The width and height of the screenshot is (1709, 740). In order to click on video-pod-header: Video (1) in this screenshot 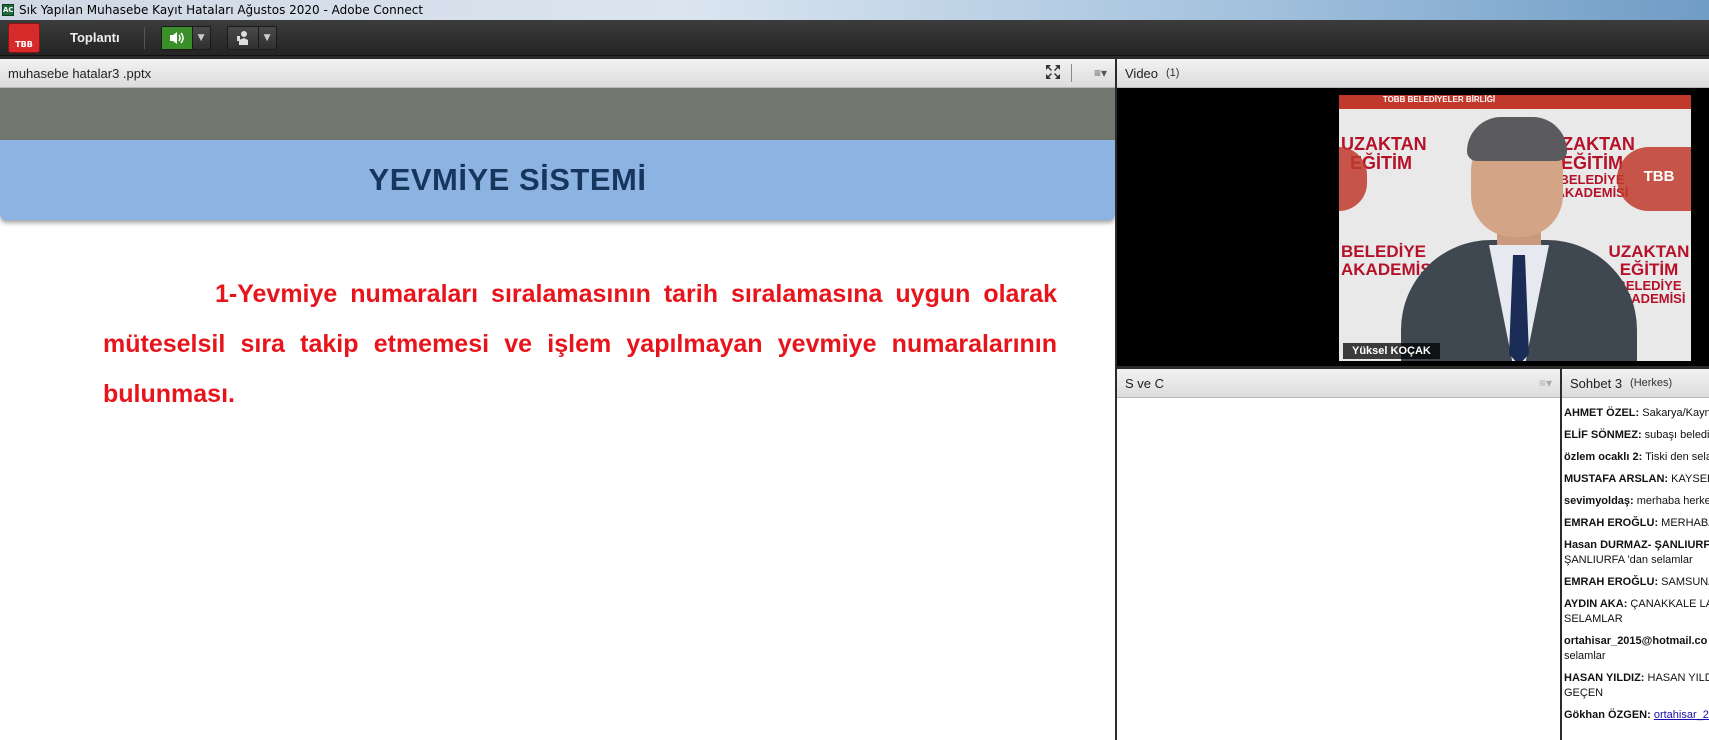, I will do `click(1413, 73)`.